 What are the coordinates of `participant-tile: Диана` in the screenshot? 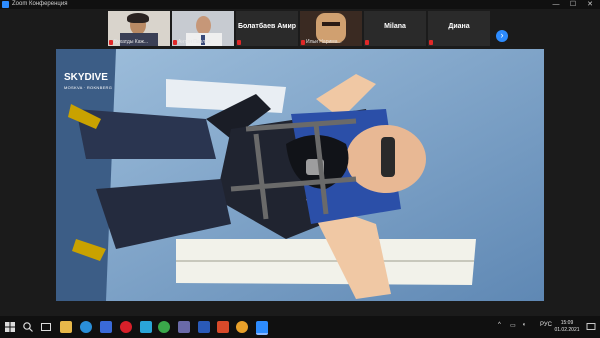 It's located at (459, 28).